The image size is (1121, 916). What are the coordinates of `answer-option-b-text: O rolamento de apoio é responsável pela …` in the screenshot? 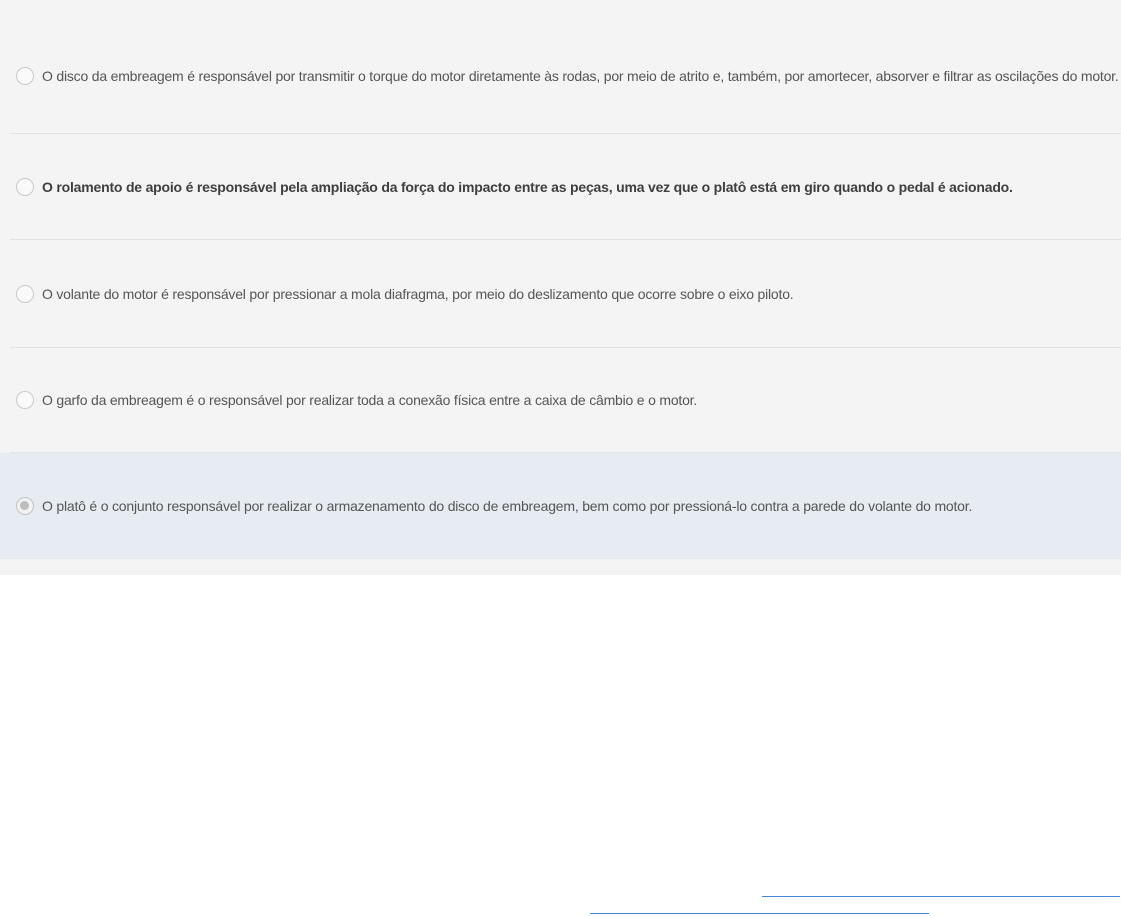 It's located at (527, 186).